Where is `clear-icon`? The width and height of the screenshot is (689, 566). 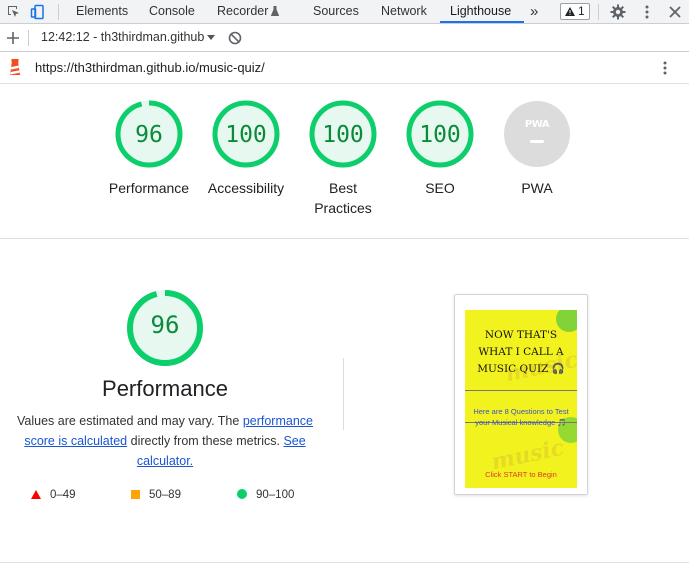 clear-icon is located at coordinates (235, 38).